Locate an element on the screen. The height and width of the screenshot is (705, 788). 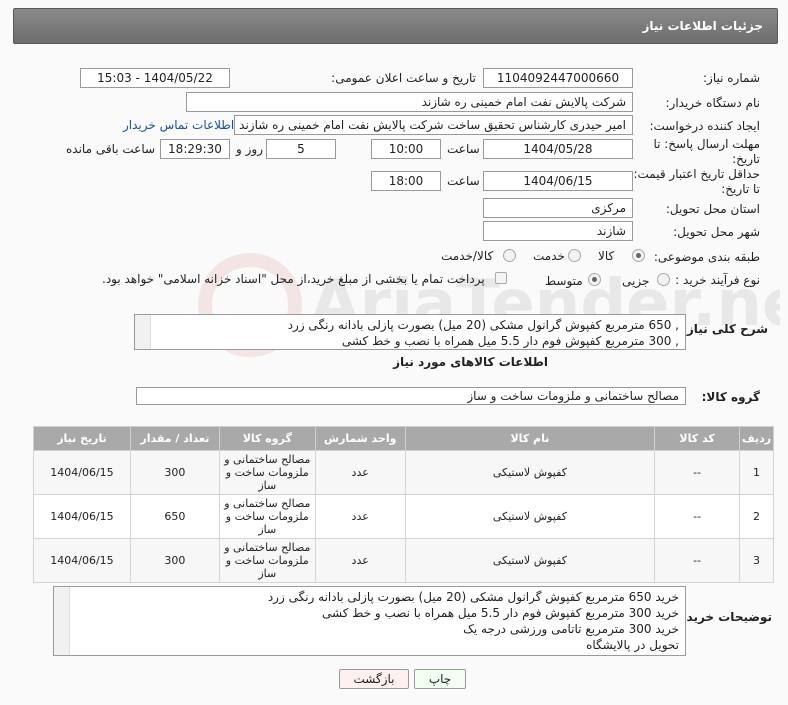
col-name-header: نام کالا is located at coordinates (530, 438).